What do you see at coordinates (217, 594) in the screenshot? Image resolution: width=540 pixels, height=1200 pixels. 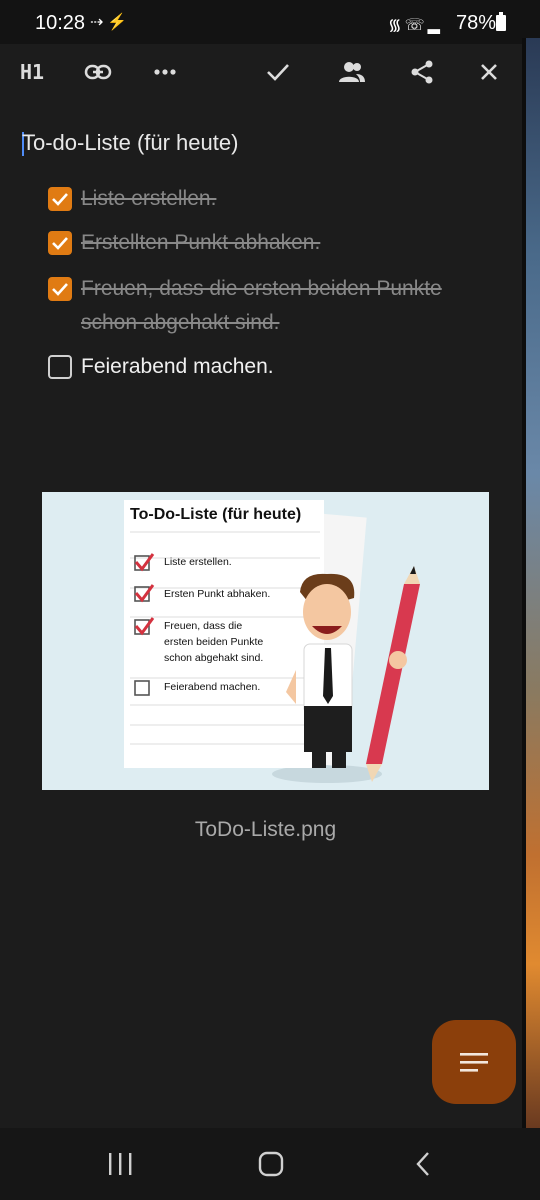 I see `image-item-text: Ersten Punkt abhaken.` at bounding box center [217, 594].